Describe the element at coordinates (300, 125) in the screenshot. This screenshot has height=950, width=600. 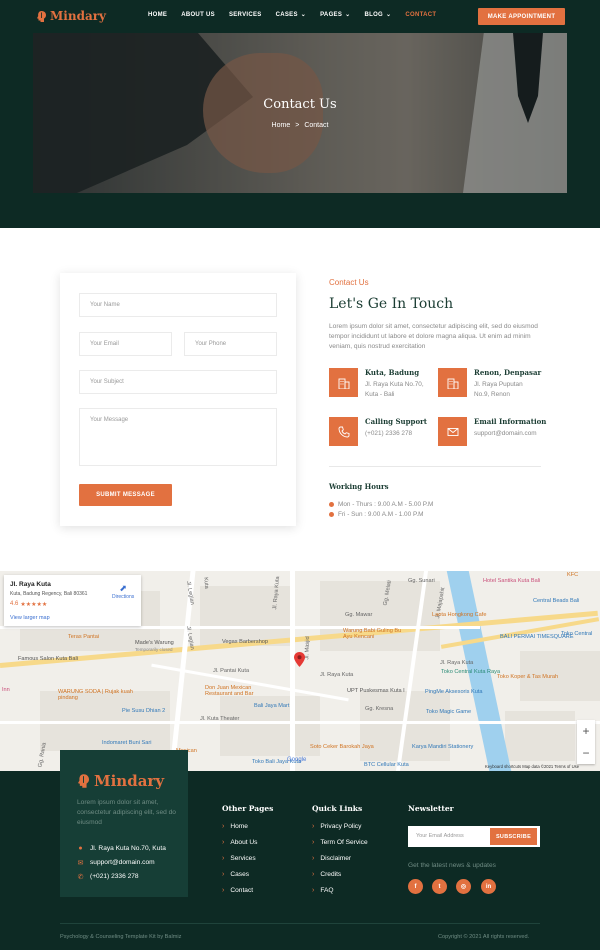
I see `breadcrumb: Home > Contact` at that location.